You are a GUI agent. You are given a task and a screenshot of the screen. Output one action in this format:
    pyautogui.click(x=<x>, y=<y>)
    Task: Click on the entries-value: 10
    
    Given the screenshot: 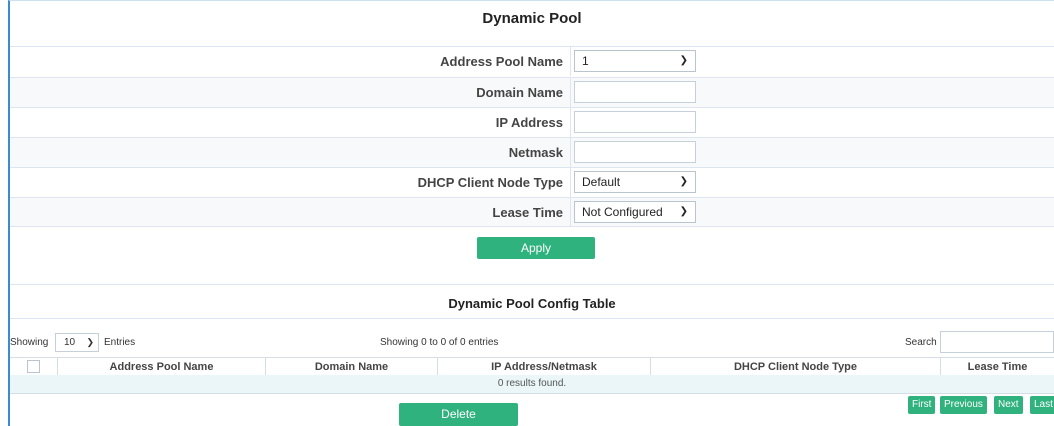 What is the action you would take?
    pyautogui.click(x=70, y=342)
    